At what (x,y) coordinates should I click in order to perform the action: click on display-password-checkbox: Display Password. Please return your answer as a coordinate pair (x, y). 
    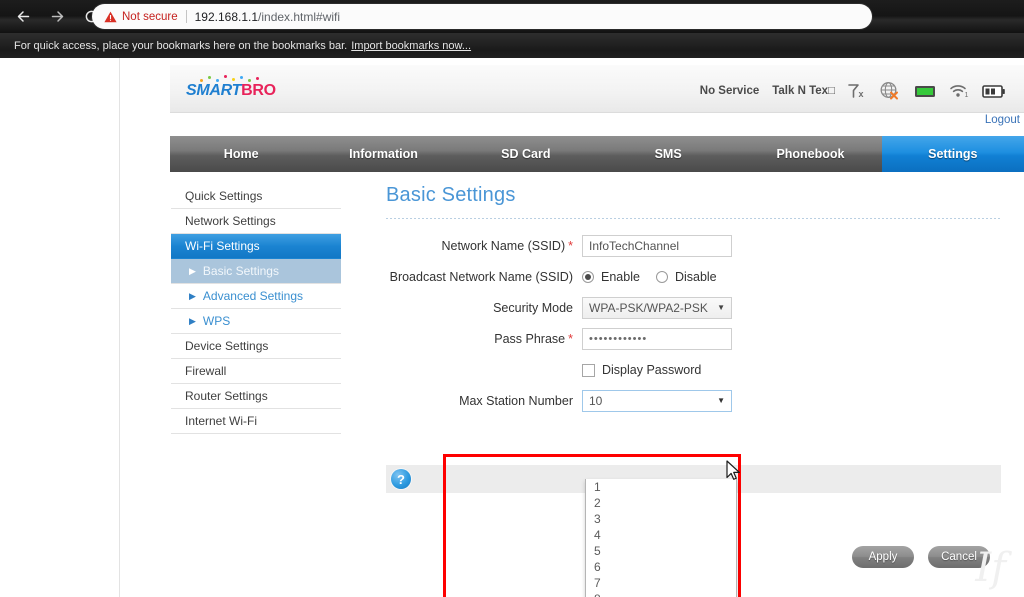
    Looking at the image, I should click on (641, 370).